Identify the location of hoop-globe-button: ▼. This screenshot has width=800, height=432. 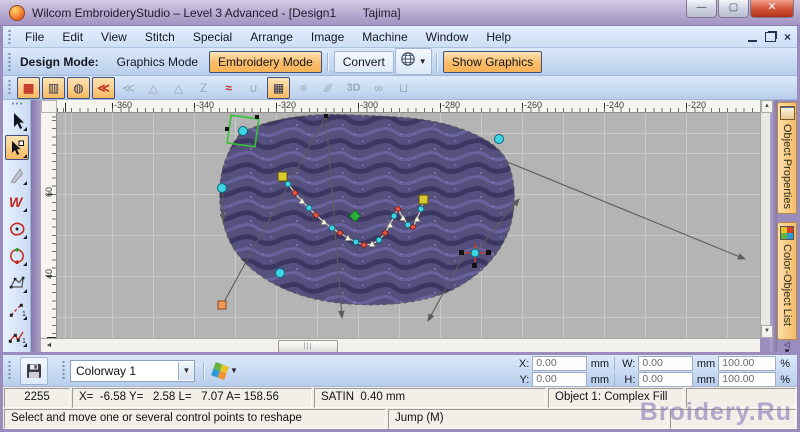
(413, 61).